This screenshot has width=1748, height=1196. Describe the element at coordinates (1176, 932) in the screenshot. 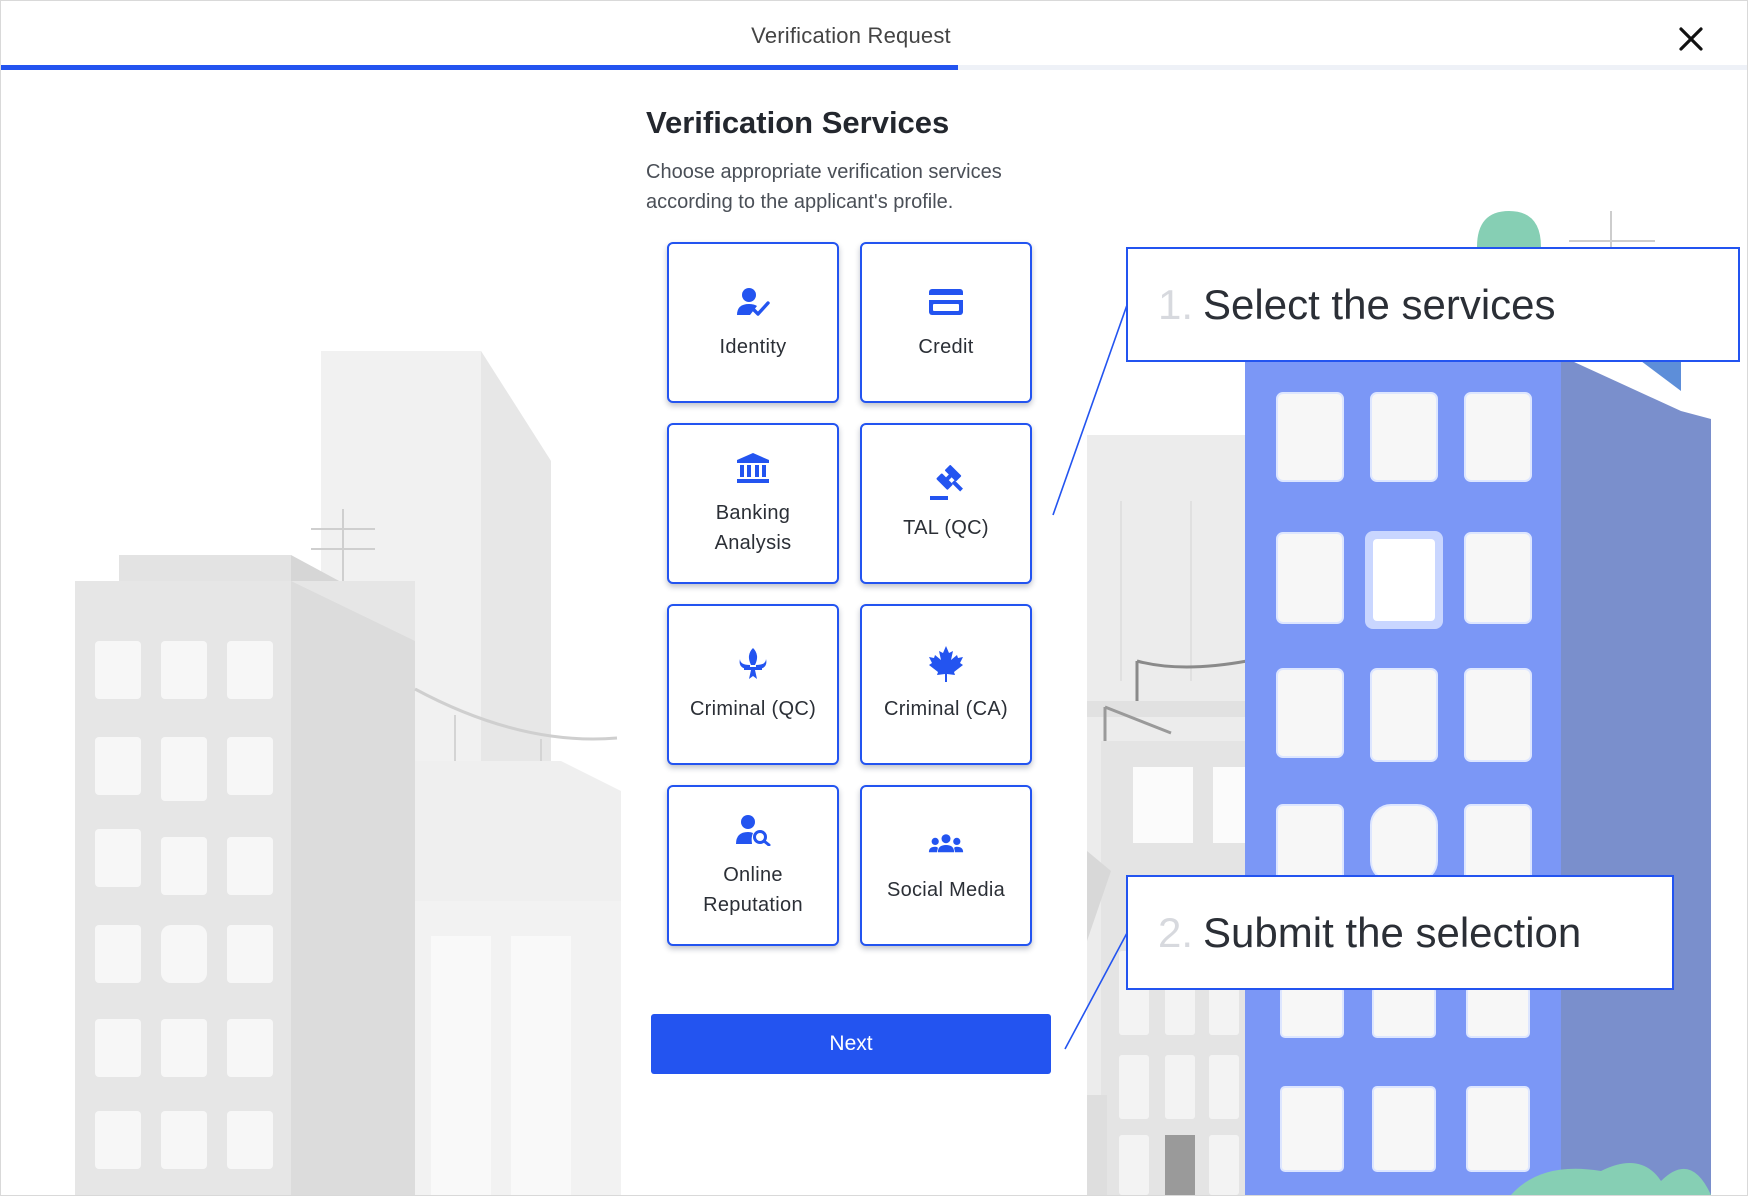

I see `callout-number: 2.` at that location.